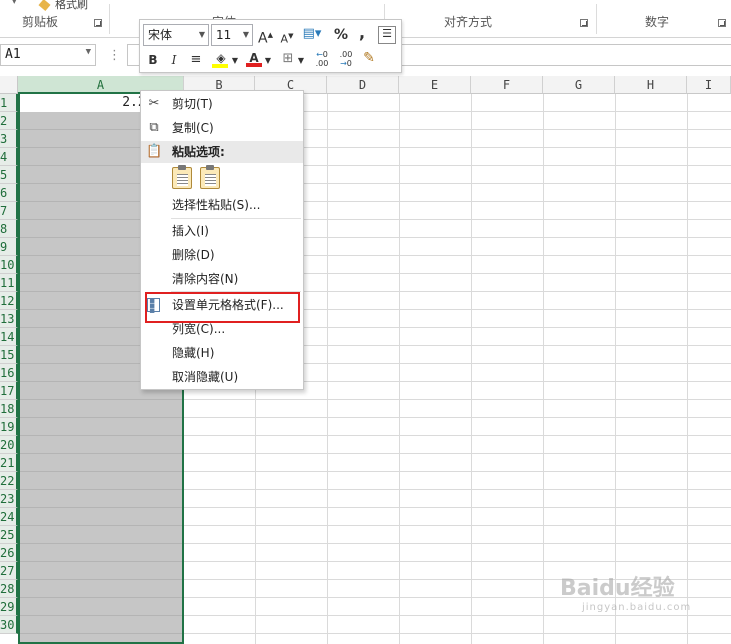  What do you see at coordinates (369, 58) in the screenshot?
I see `format-painter-icon: ✎` at bounding box center [369, 58].